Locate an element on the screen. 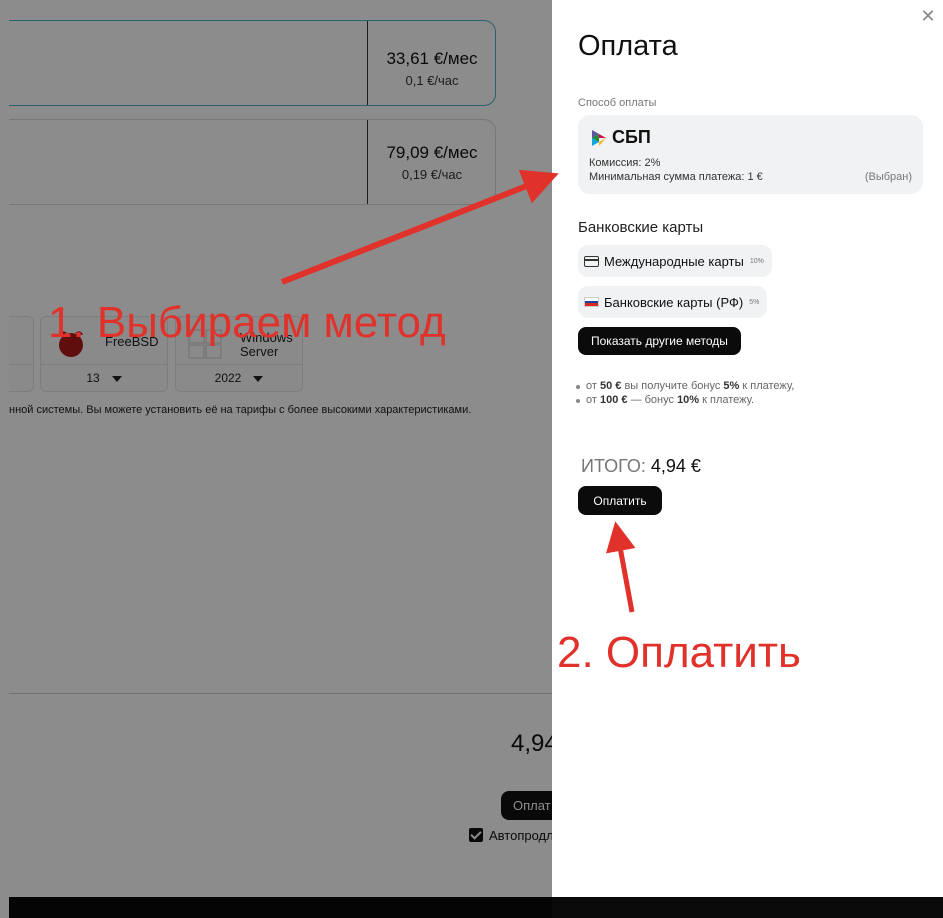 Image resolution: width=943 pixels, height=918 pixels. option-label: Банковские карты (РФ) is located at coordinates (674, 302).